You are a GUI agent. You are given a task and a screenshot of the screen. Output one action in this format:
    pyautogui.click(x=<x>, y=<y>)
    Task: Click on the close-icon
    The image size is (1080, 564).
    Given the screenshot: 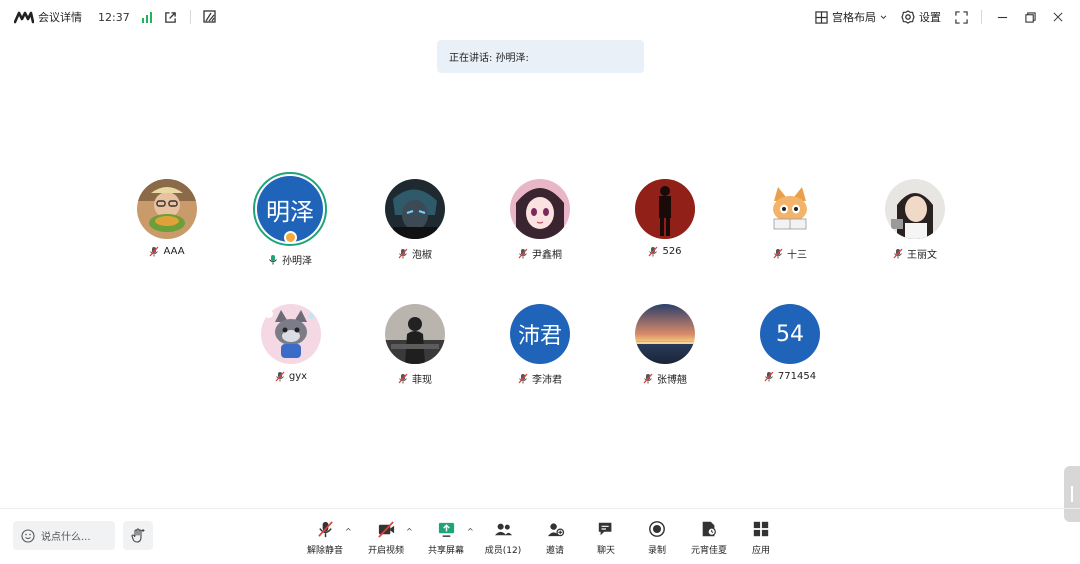 What is the action you would take?
    pyautogui.click(x=1058, y=17)
    